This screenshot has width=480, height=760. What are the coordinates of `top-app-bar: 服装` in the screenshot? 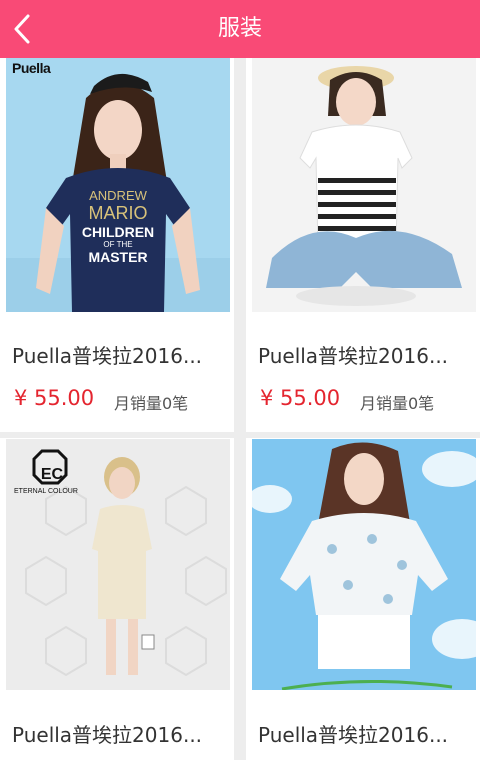 It's located at (240, 29).